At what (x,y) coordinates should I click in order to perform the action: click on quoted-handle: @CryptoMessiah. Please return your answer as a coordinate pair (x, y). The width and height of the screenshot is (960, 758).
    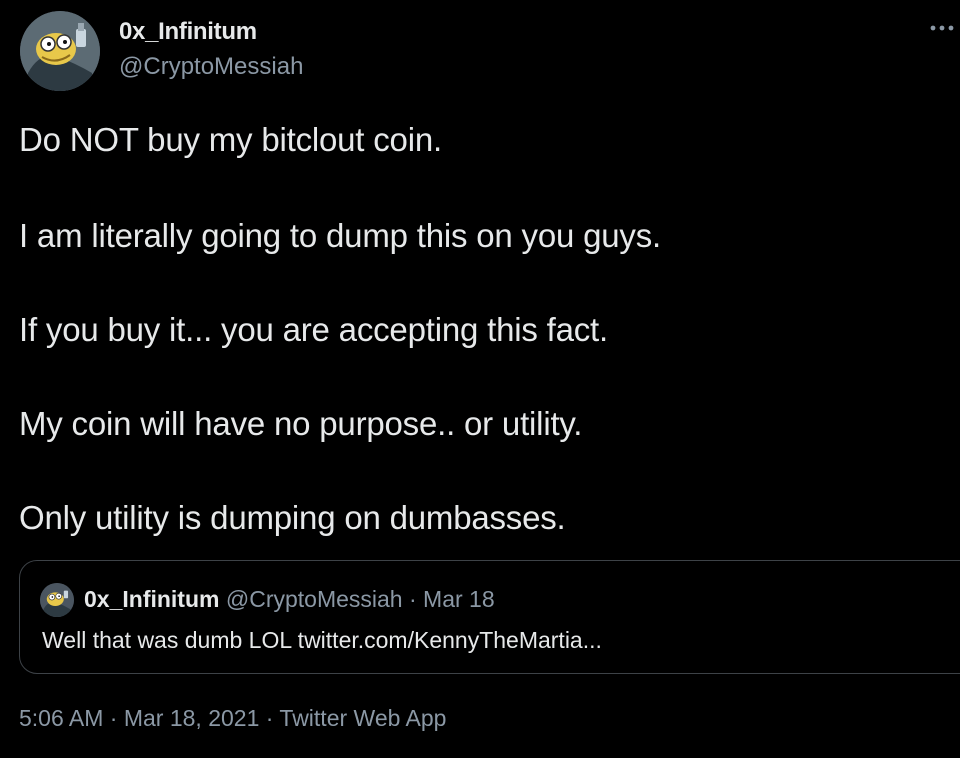
    Looking at the image, I should click on (314, 599).